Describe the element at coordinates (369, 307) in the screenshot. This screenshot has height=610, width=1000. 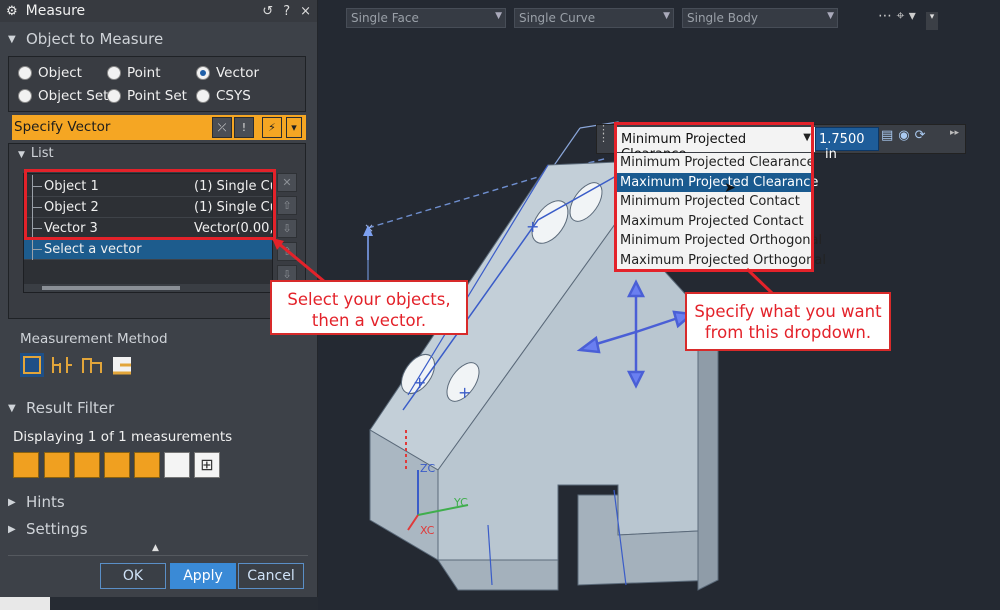
I see `callout-select-objects: Select your objects, then a vector.` at that location.